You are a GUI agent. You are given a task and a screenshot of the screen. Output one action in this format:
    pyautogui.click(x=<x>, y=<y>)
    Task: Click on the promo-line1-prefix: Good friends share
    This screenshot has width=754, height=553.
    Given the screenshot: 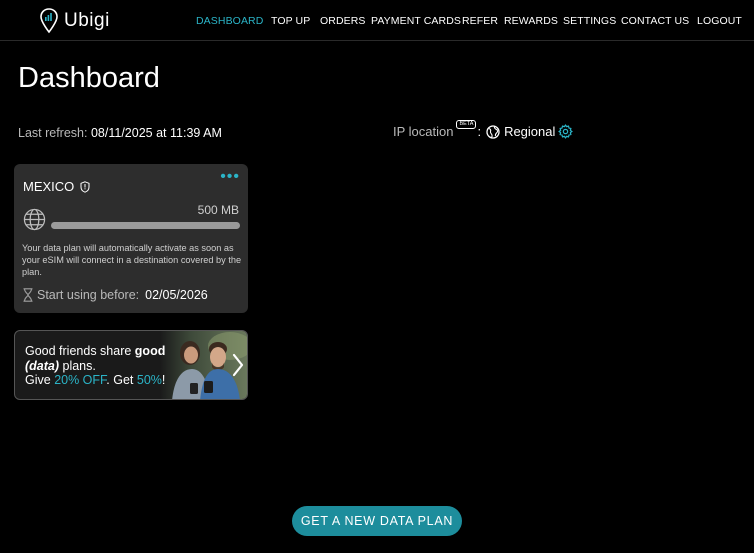 What is the action you would take?
    pyautogui.click(x=80, y=351)
    